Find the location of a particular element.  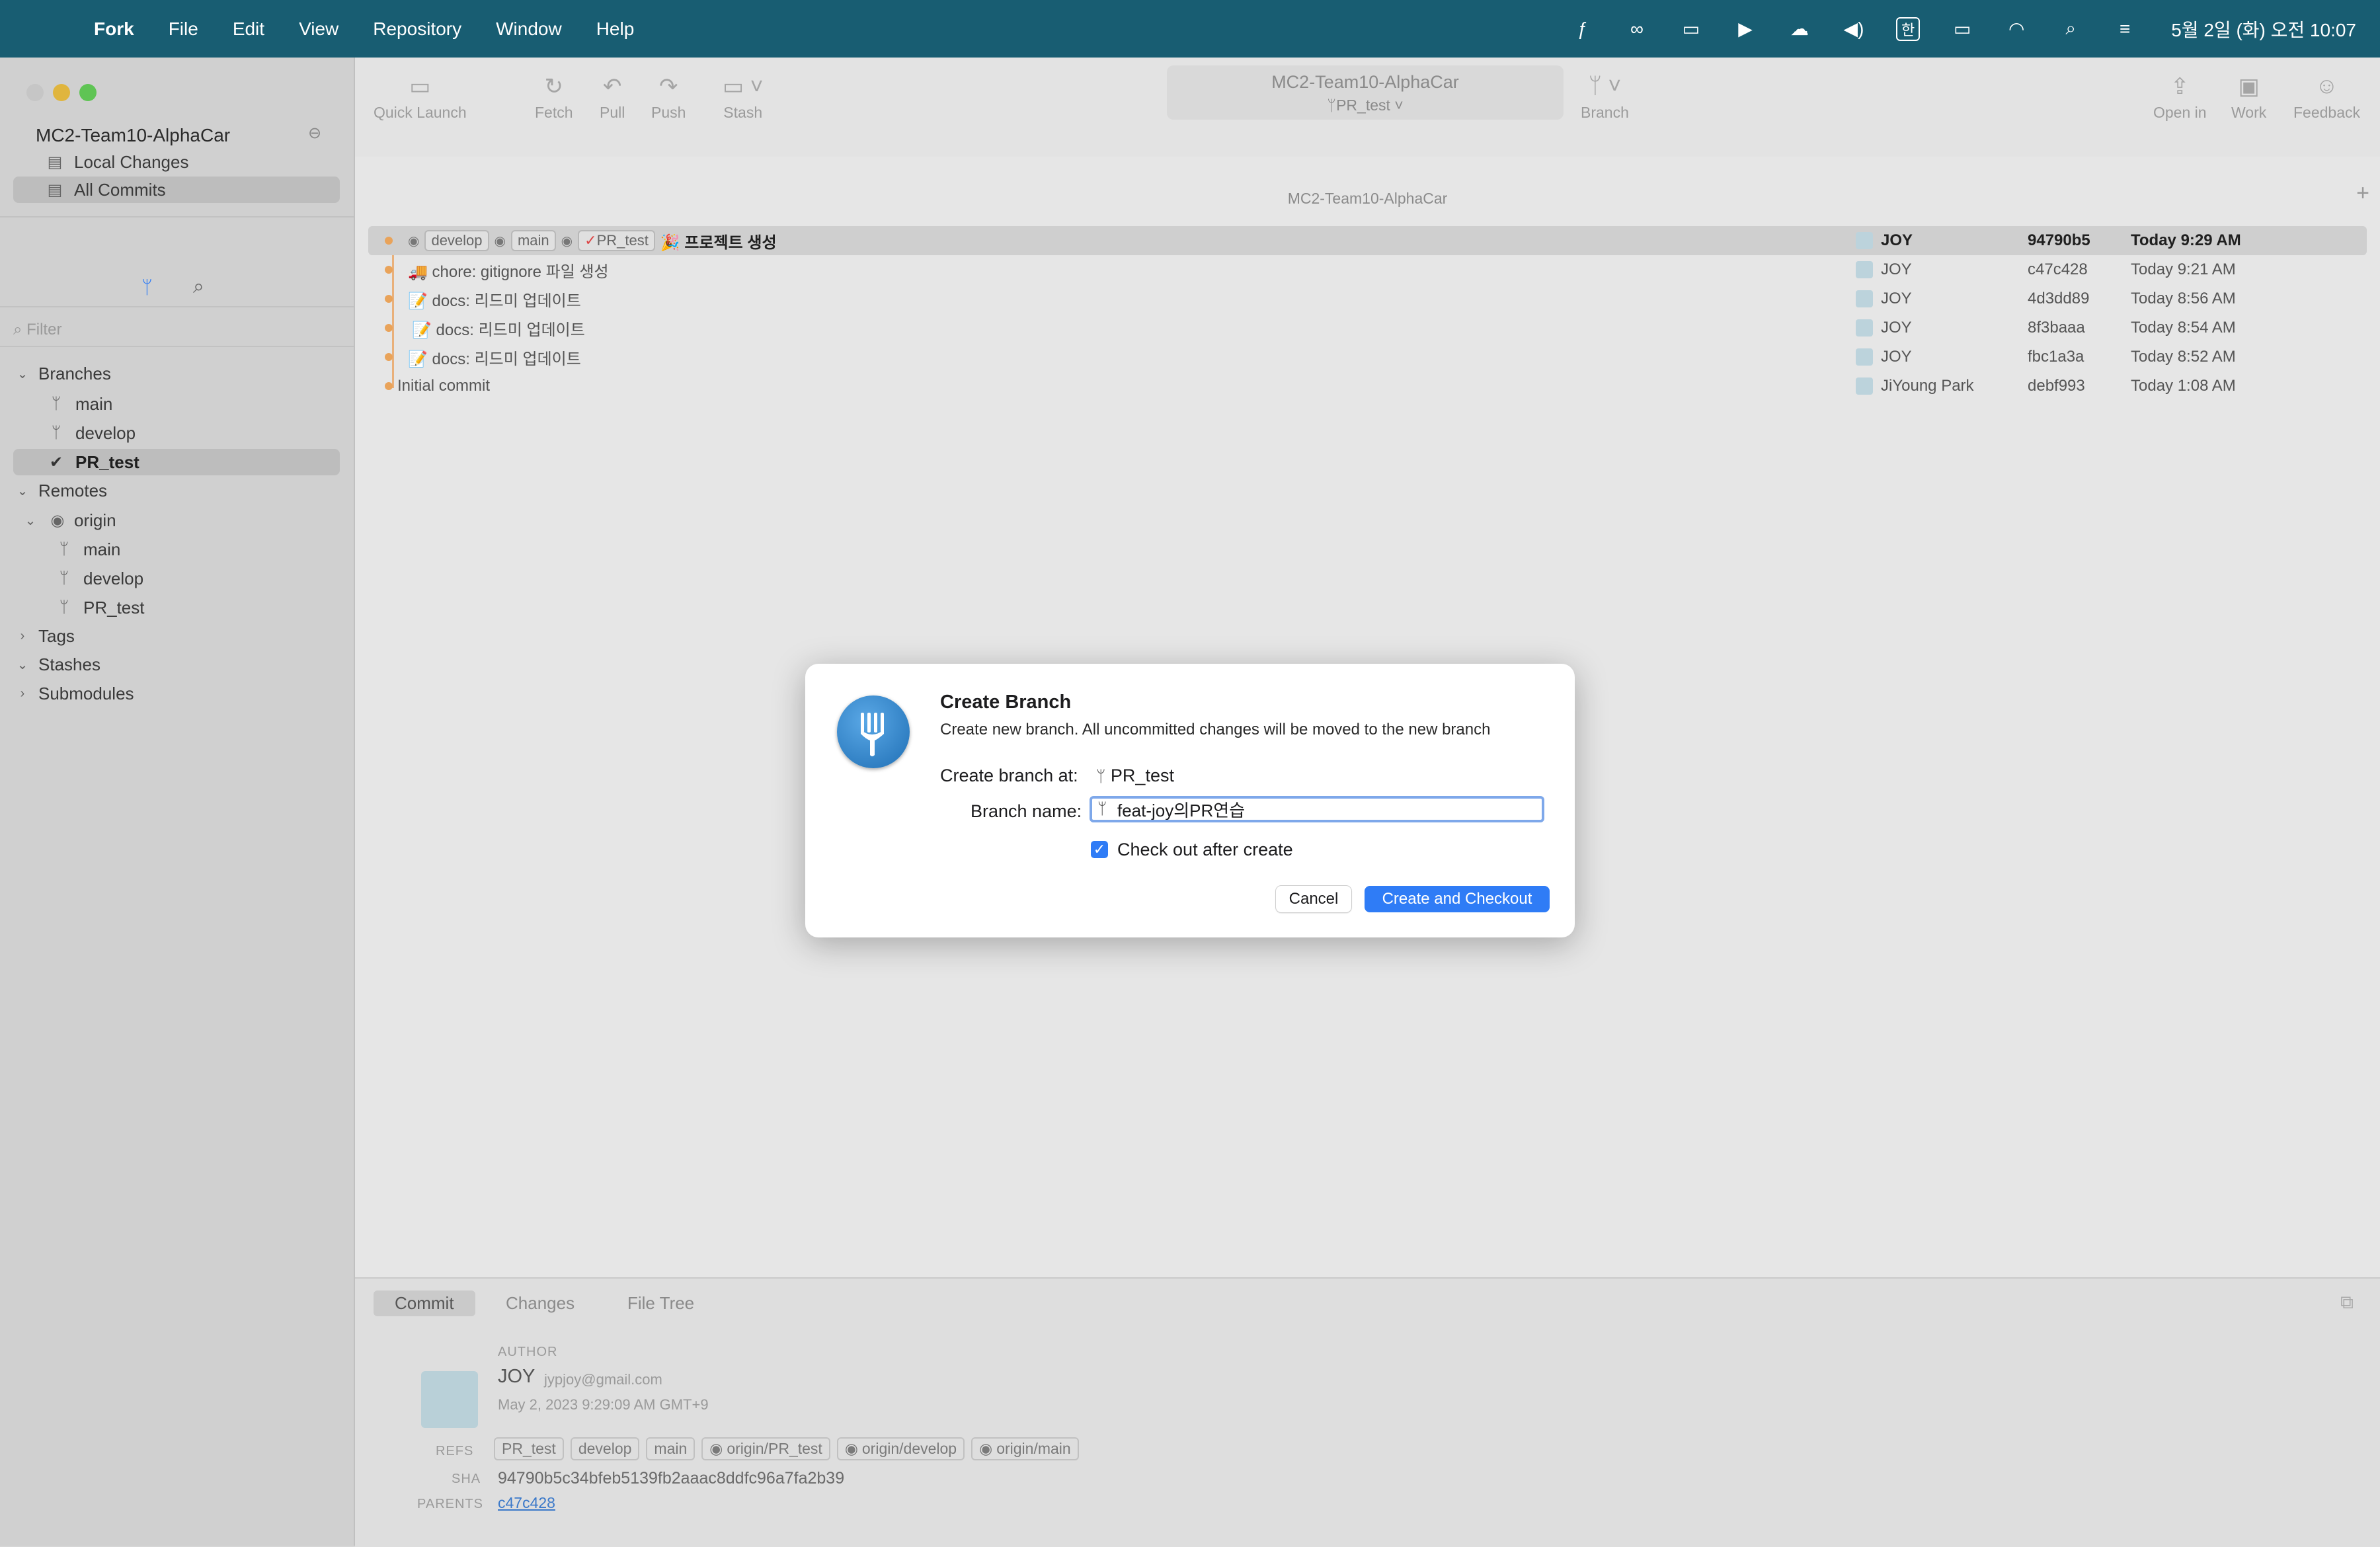

menu-file: File is located at coordinates (183, 29).